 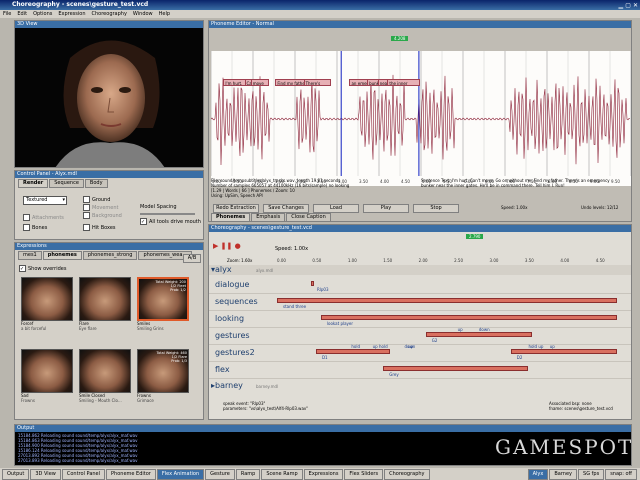 What do you see at coordinates (145, 400) in the screenshot?
I see `expression-desc: Grimace` at bounding box center [145, 400].